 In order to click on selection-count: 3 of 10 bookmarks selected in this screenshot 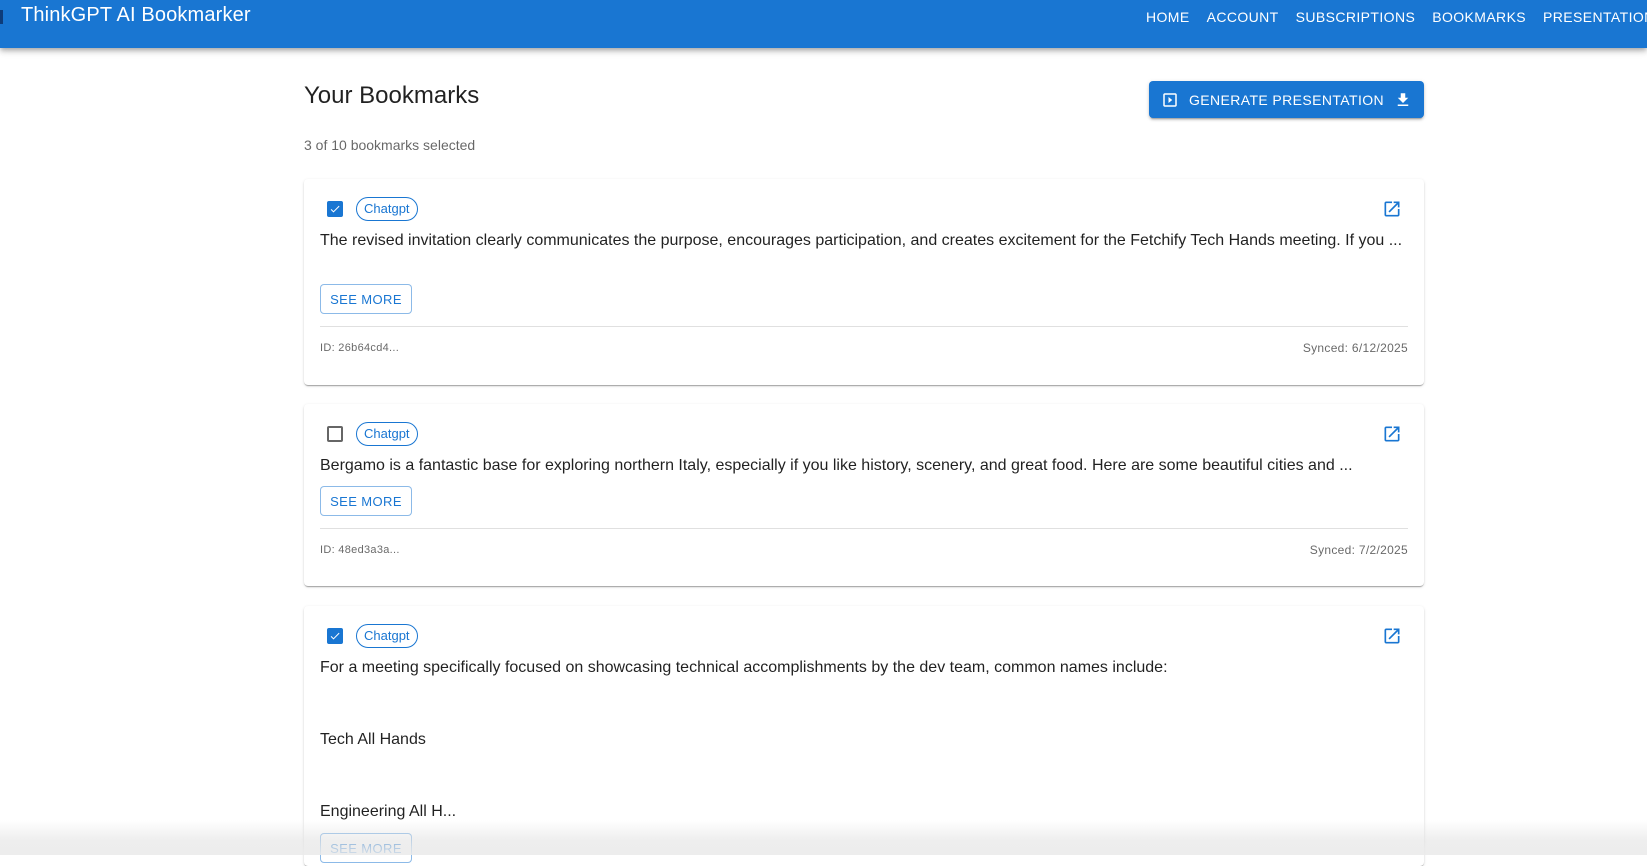, I will do `click(390, 145)`.